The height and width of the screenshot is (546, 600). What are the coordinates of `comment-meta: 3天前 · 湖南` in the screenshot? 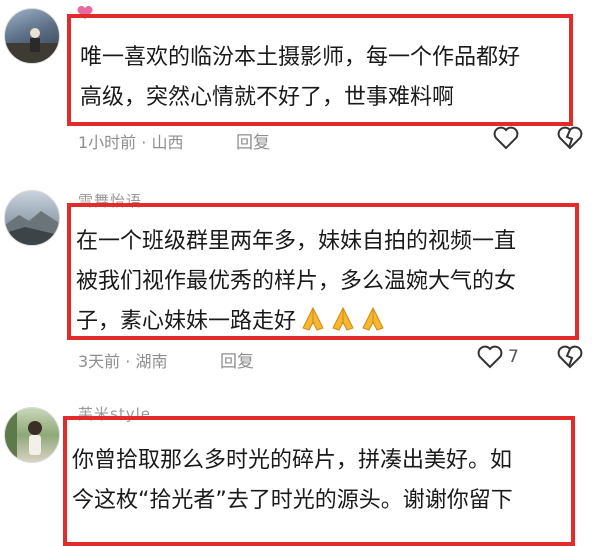 It's located at (122, 360).